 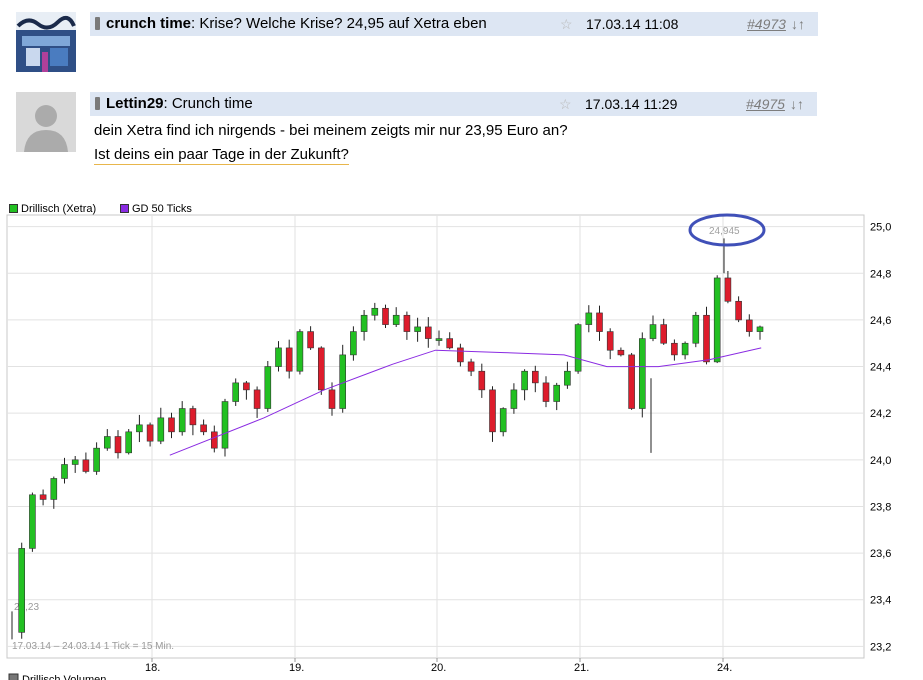 What do you see at coordinates (632, 24) in the screenshot?
I see `post-date: 17.03.14 11:08` at bounding box center [632, 24].